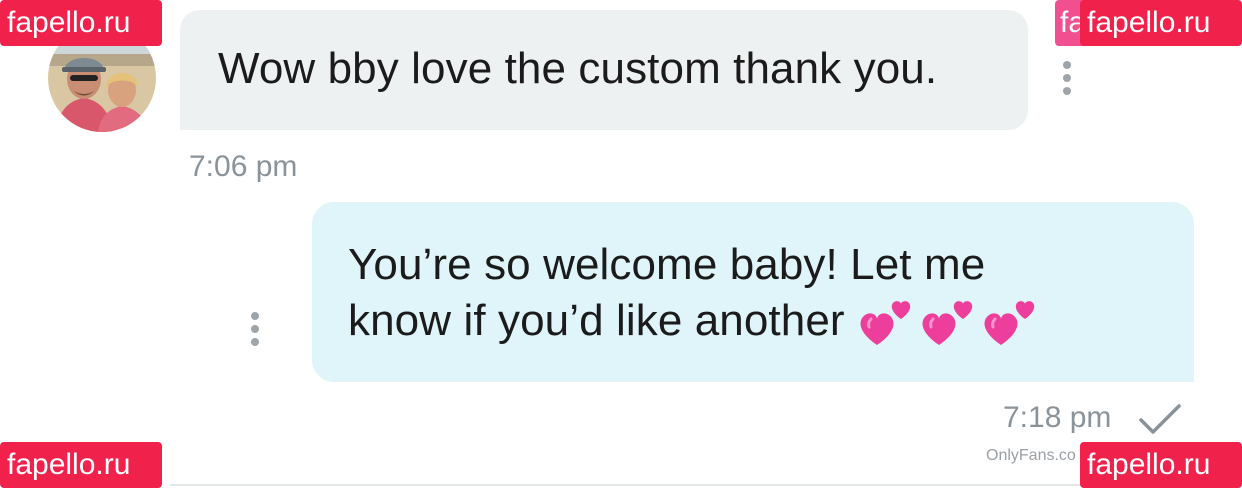 The image size is (1242, 488). Describe the element at coordinates (81, 23) in the screenshot. I see `watermark-top-left: fapello.ru` at that location.